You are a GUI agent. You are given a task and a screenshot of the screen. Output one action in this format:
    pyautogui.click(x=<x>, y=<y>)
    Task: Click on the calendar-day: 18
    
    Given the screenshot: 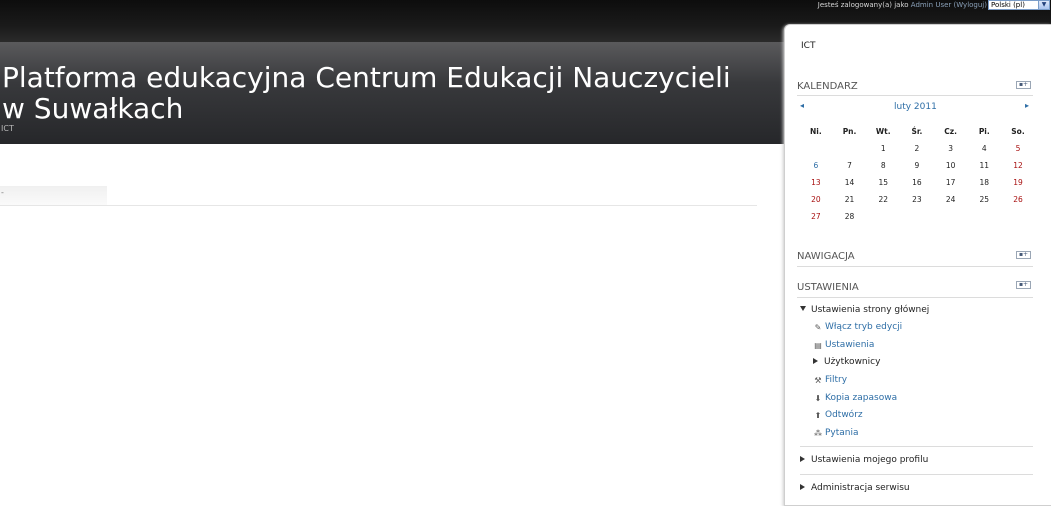 What is the action you would take?
    pyautogui.click(x=984, y=182)
    